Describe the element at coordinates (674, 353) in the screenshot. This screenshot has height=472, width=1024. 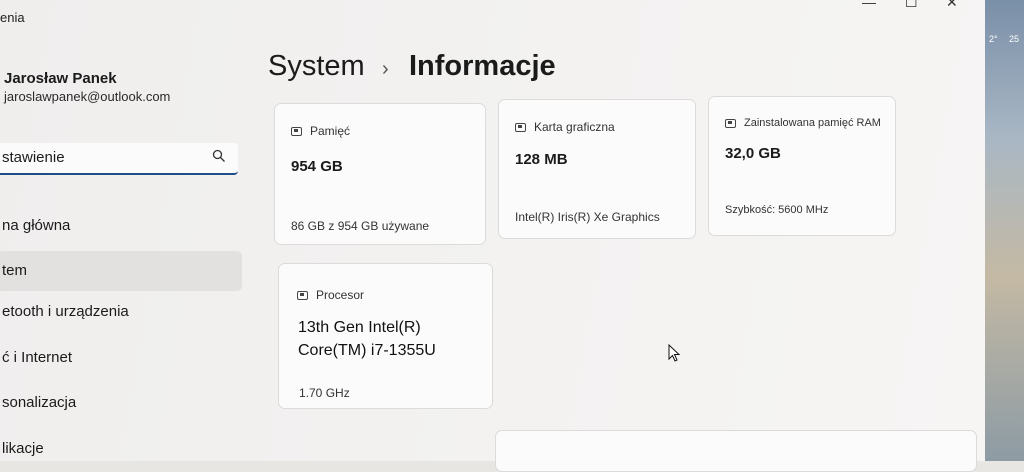
I see `mouse-cursor-icon` at that location.